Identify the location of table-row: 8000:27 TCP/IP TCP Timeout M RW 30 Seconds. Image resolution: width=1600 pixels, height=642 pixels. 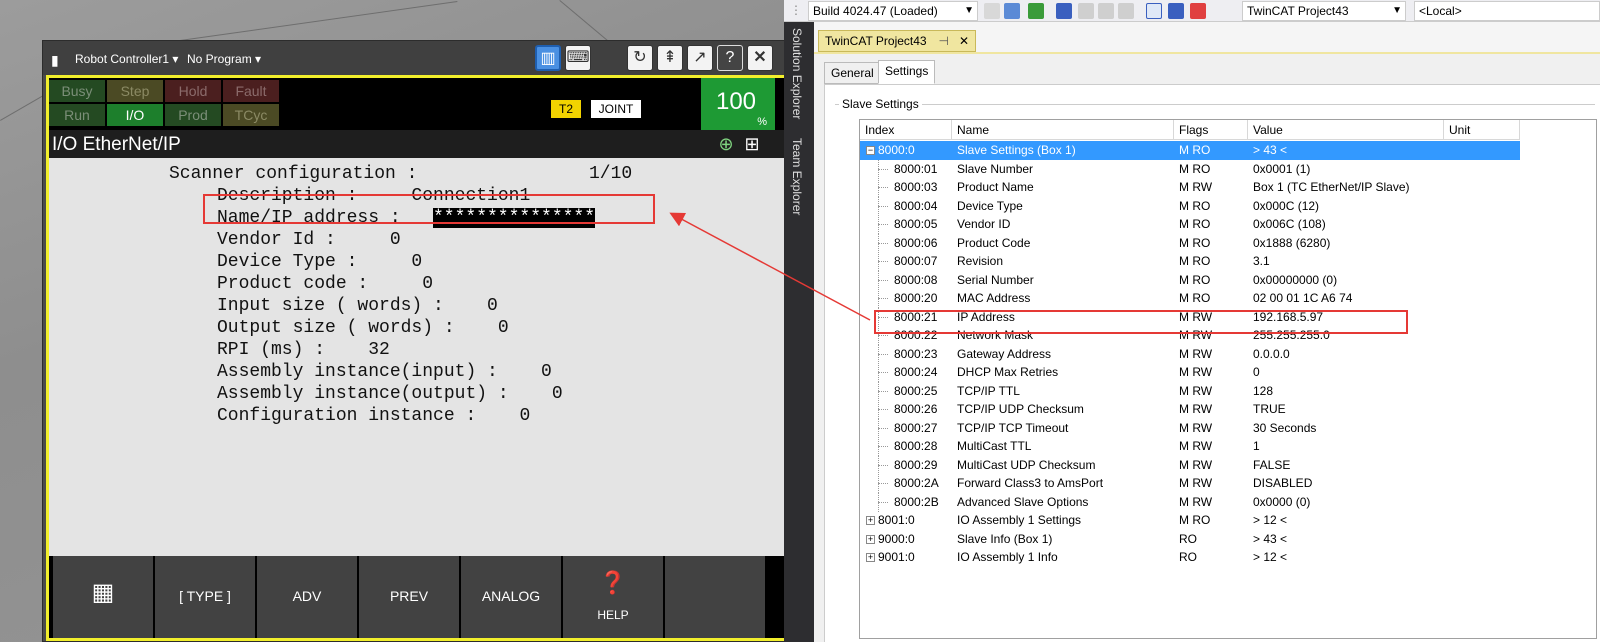
(1190, 428).